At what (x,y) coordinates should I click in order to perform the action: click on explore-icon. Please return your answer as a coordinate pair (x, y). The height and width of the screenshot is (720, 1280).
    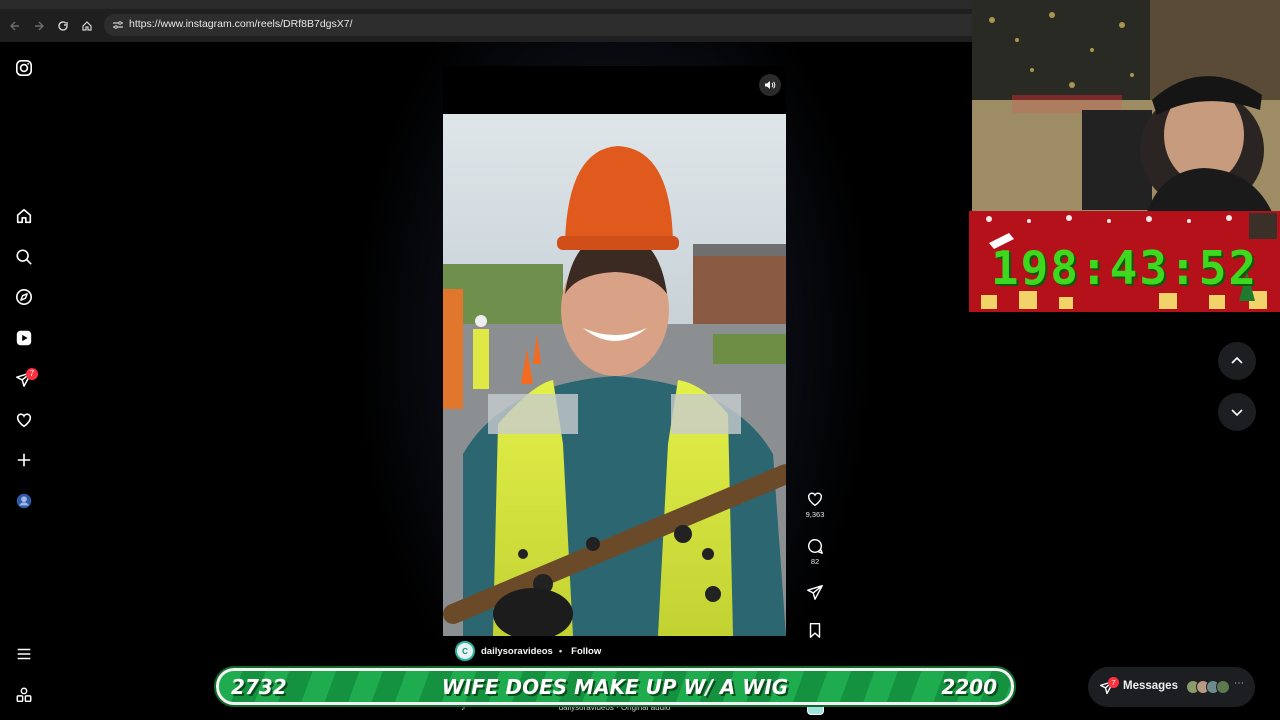
    Looking at the image, I should click on (24, 297).